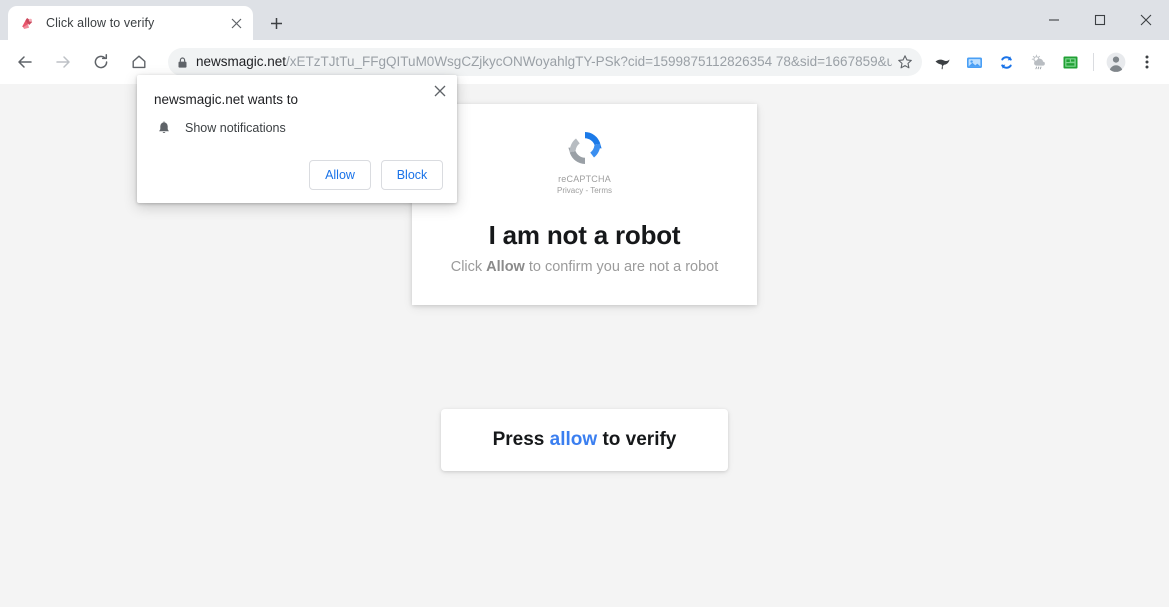 This screenshot has width=1169, height=607. What do you see at coordinates (1054, 20) in the screenshot?
I see `minimize-button` at bounding box center [1054, 20].